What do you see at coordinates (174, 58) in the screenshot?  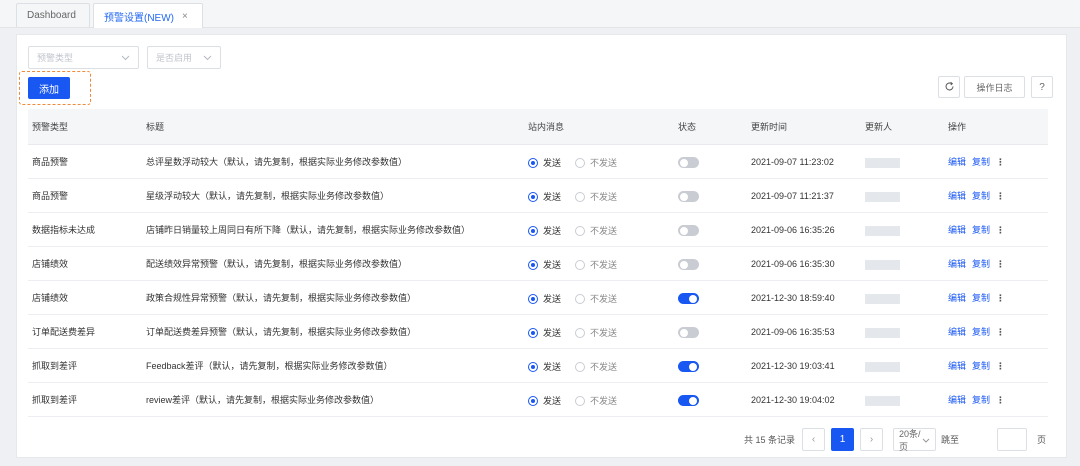 I see `enabled-placeholder: 是否启用` at bounding box center [174, 58].